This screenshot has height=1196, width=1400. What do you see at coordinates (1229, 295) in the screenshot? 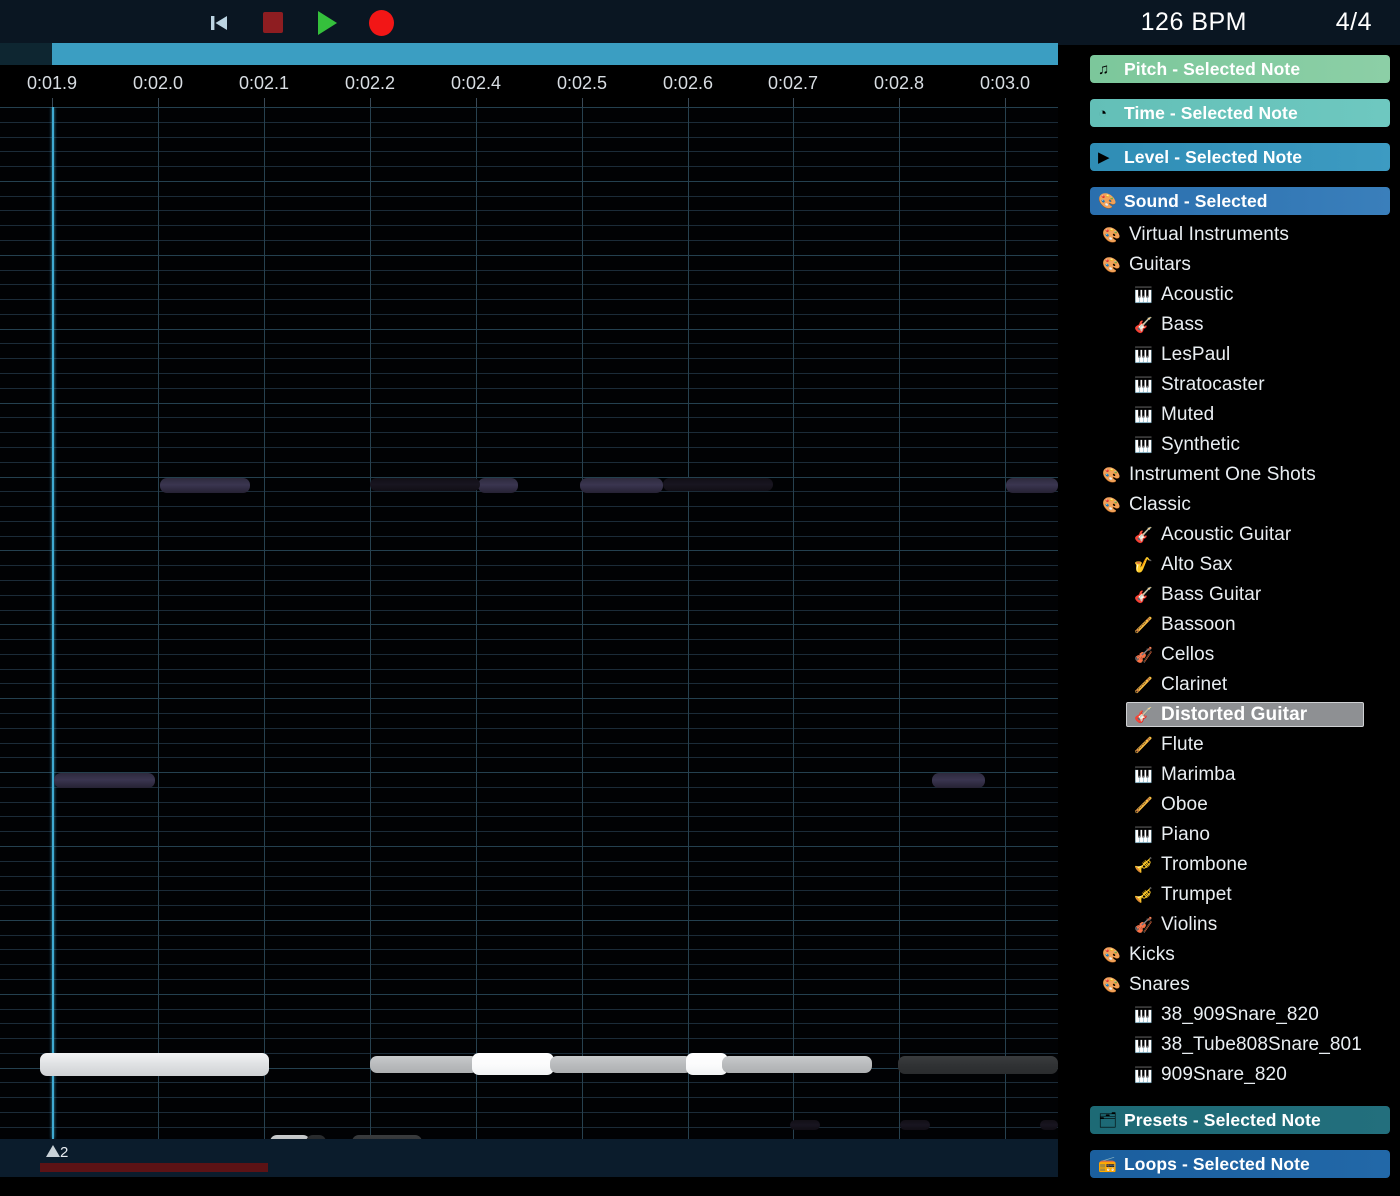
I see `tree-item-acoustic: 🎹 Acoustic` at bounding box center [1229, 295].